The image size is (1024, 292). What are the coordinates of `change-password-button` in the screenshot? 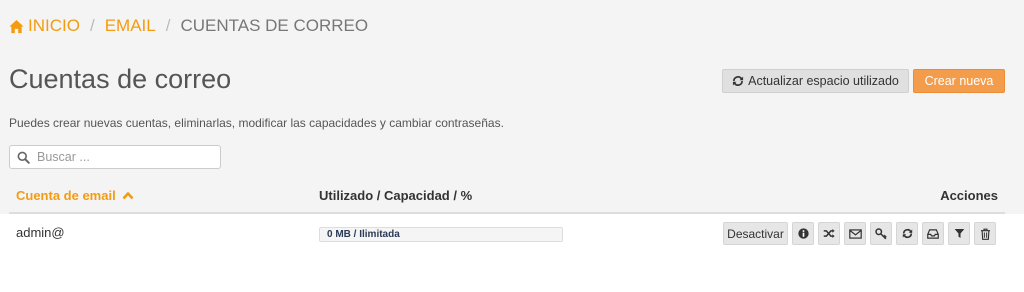 It's located at (881, 233).